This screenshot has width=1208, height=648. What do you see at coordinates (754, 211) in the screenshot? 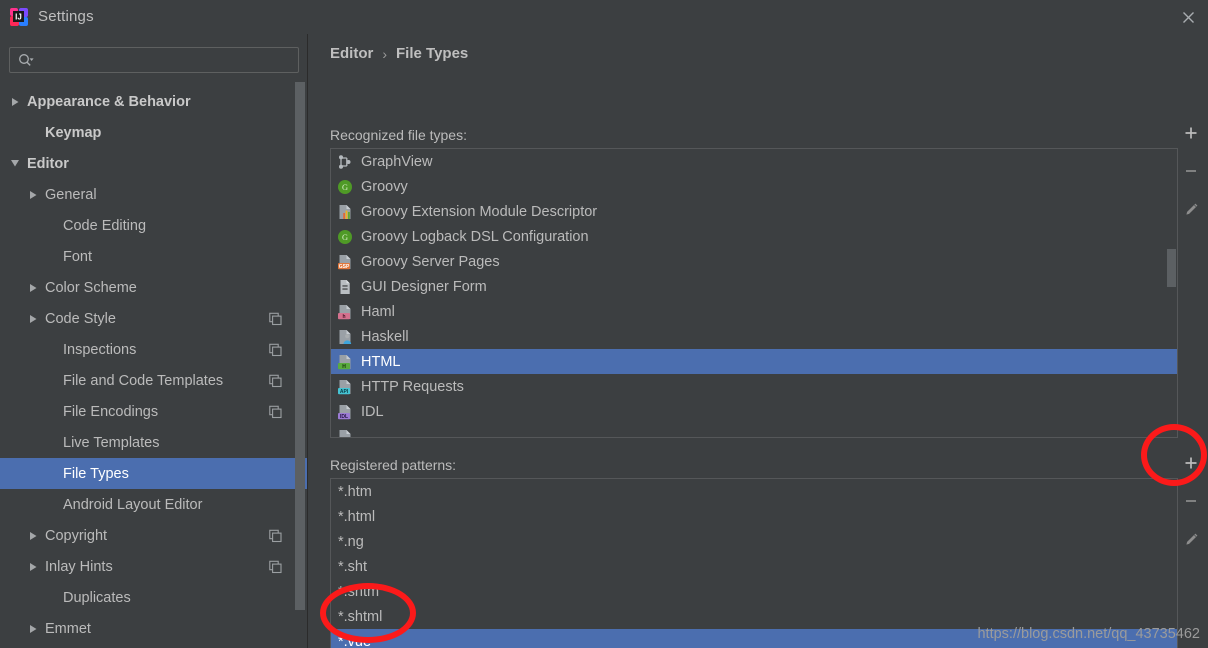
I see `file-type-row: Groovy Extension Module Descriptor` at bounding box center [754, 211].